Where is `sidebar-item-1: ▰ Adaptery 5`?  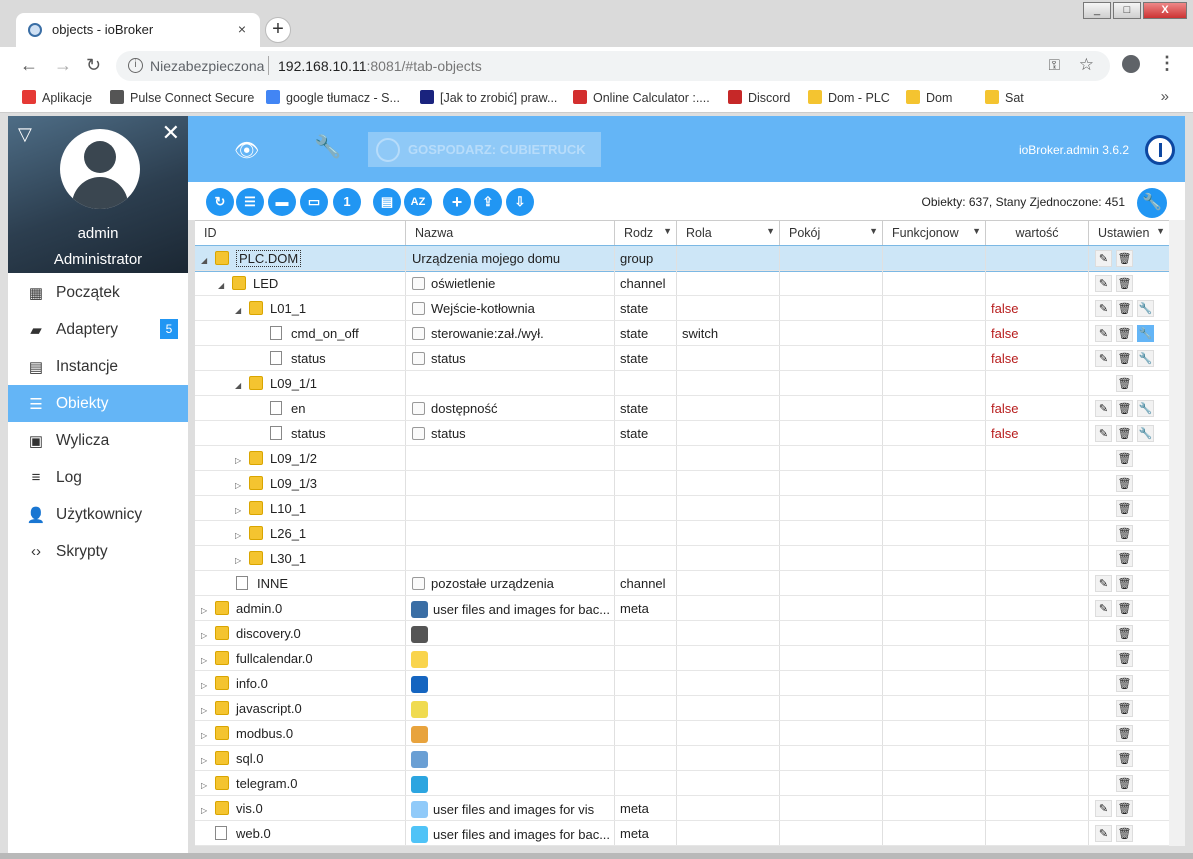 sidebar-item-1: ▰ Adaptery 5 is located at coordinates (98, 329).